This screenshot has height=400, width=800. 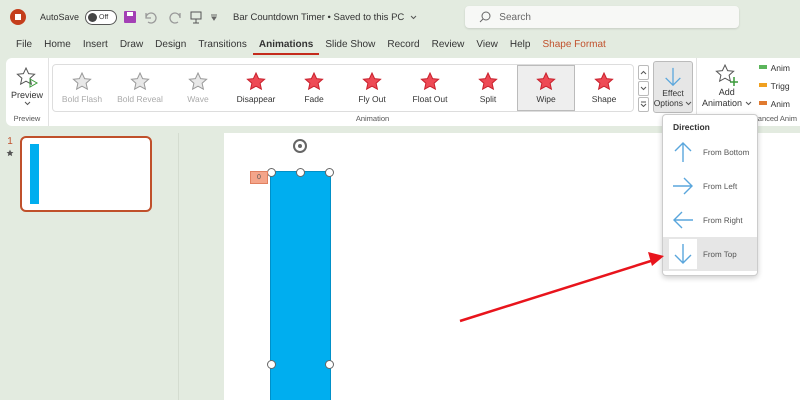 I want to click on more-button, so click(x=644, y=104).